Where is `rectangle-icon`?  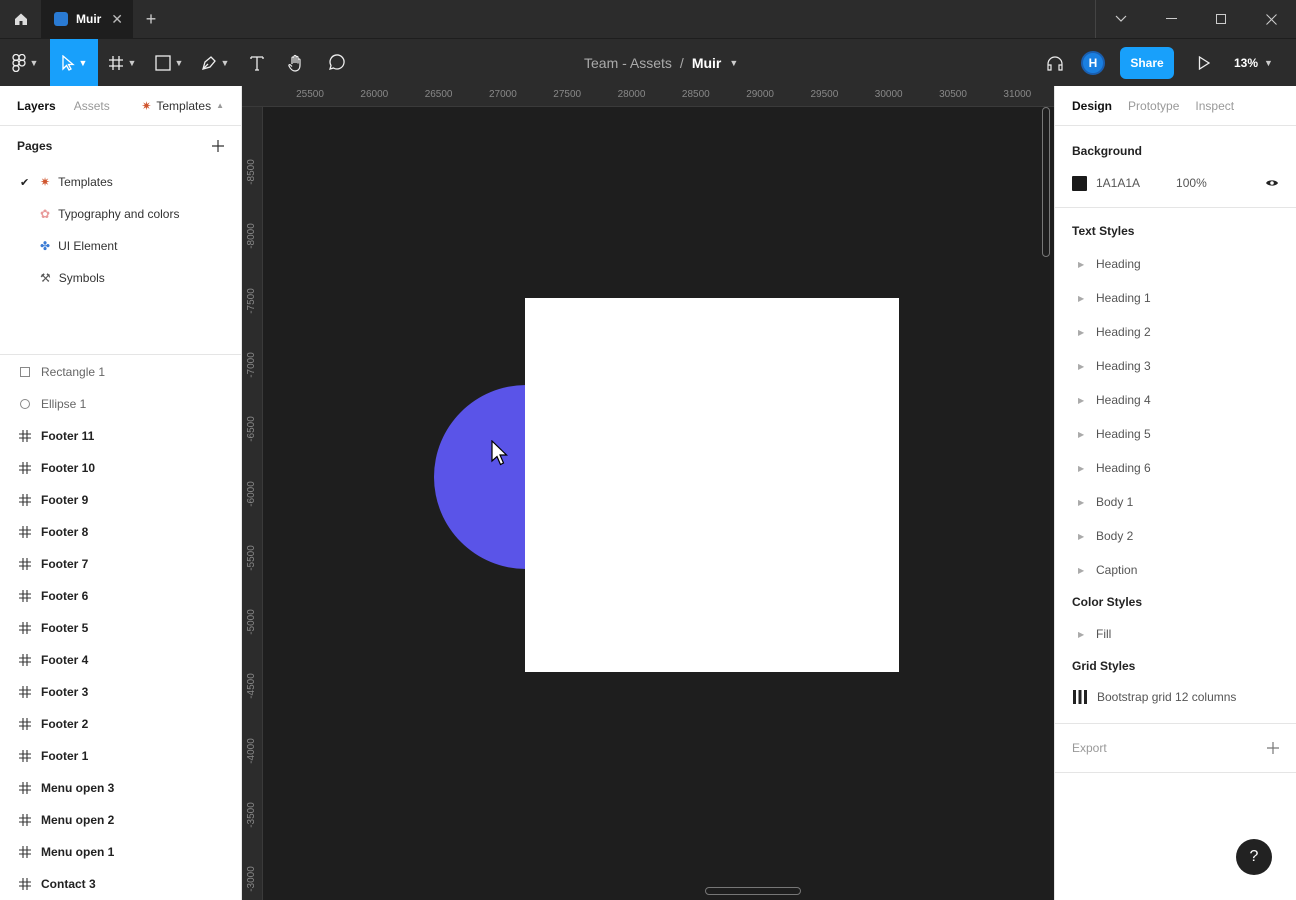
rectangle-icon is located at coordinates (25, 372).